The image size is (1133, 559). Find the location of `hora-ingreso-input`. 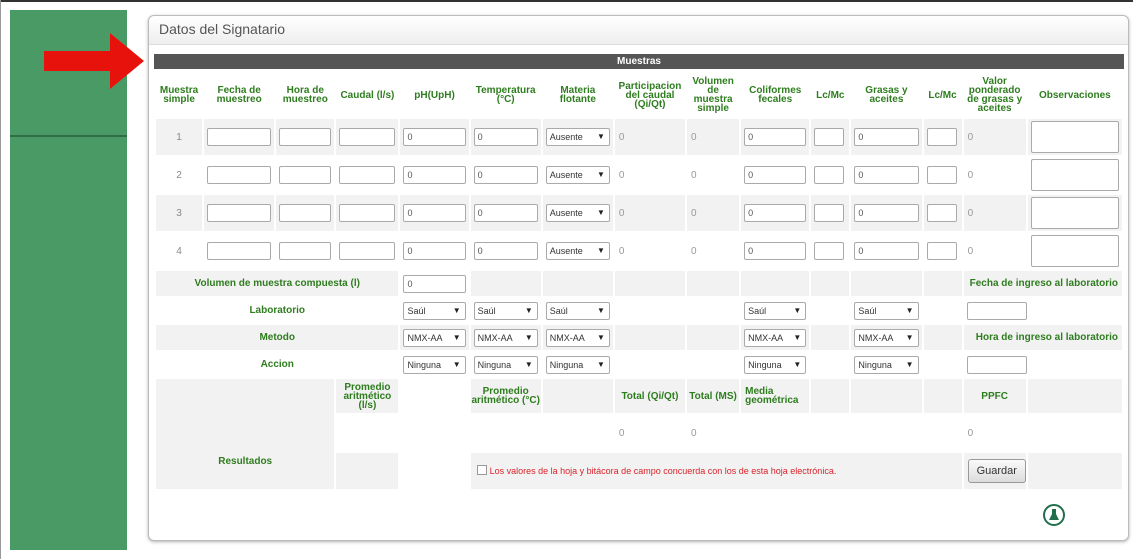

hora-ingreso-input is located at coordinates (996, 364).